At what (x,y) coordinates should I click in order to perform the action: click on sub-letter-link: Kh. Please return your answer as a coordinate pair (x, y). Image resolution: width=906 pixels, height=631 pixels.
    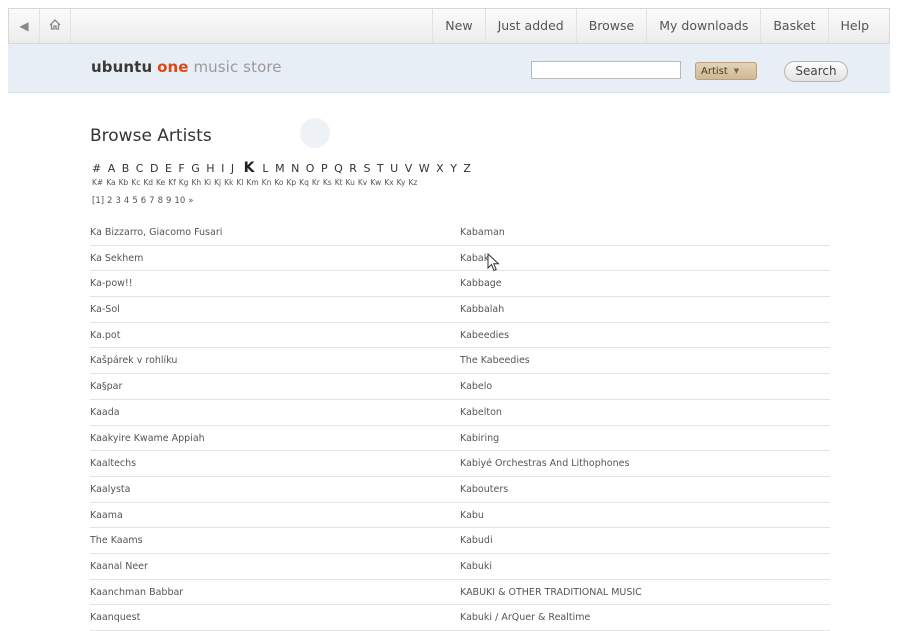
    Looking at the image, I should click on (196, 182).